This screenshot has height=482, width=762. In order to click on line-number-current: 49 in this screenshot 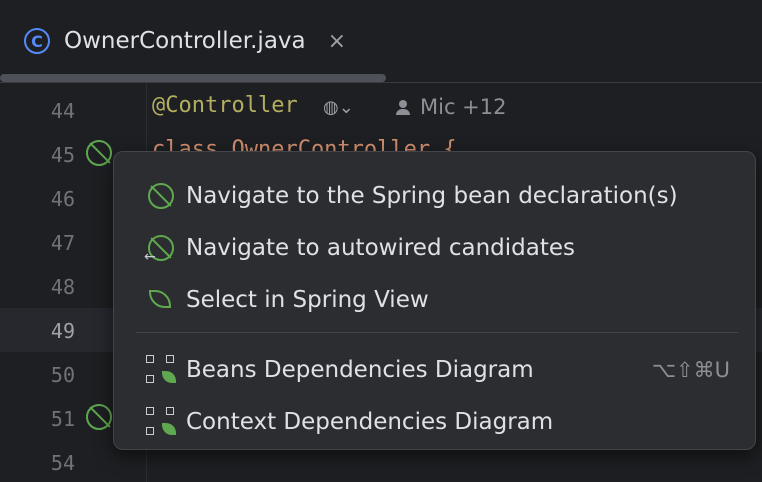, I will do `click(62, 331)`.